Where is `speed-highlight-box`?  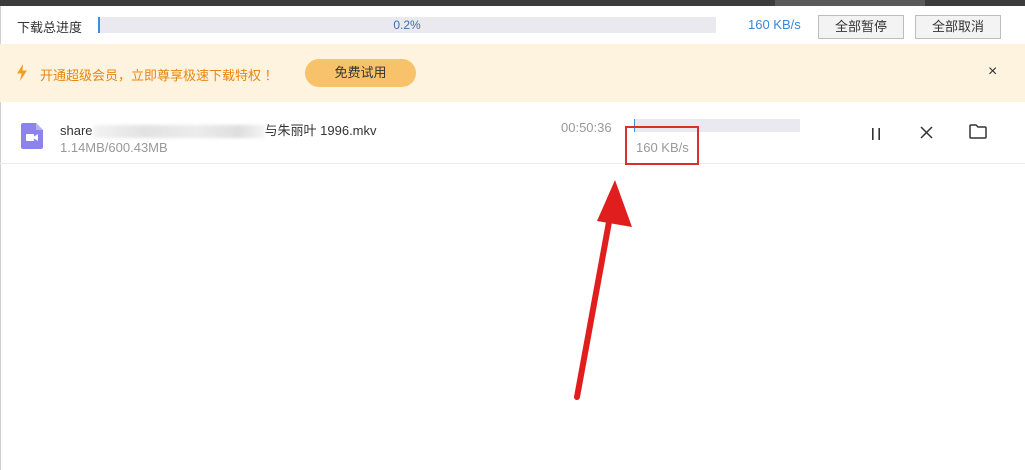
speed-highlight-box is located at coordinates (662, 145).